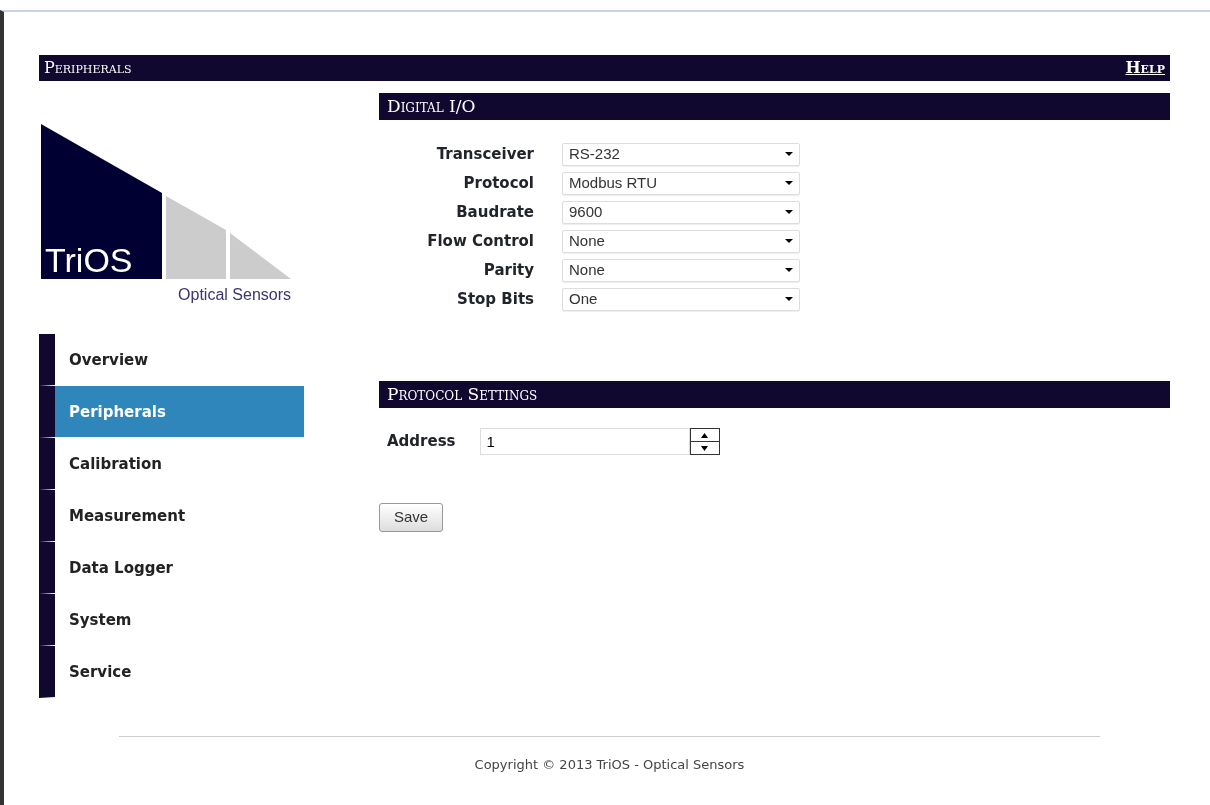  What do you see at coordinates (171, 516) in the screenshot?
I see `sidebar-item: Measurement` at bounding box center [171, 516].